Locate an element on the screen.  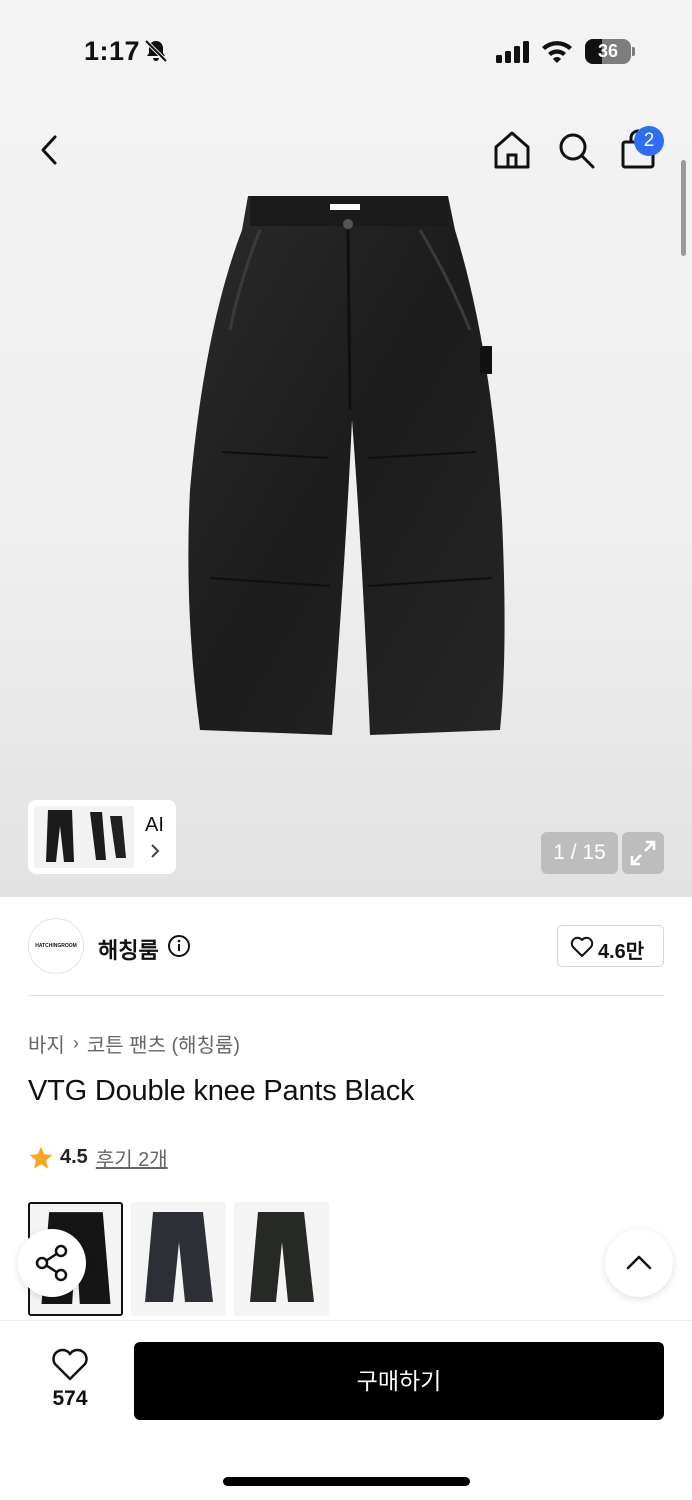
battery-level: 36 is located at coordinates (608, 51).